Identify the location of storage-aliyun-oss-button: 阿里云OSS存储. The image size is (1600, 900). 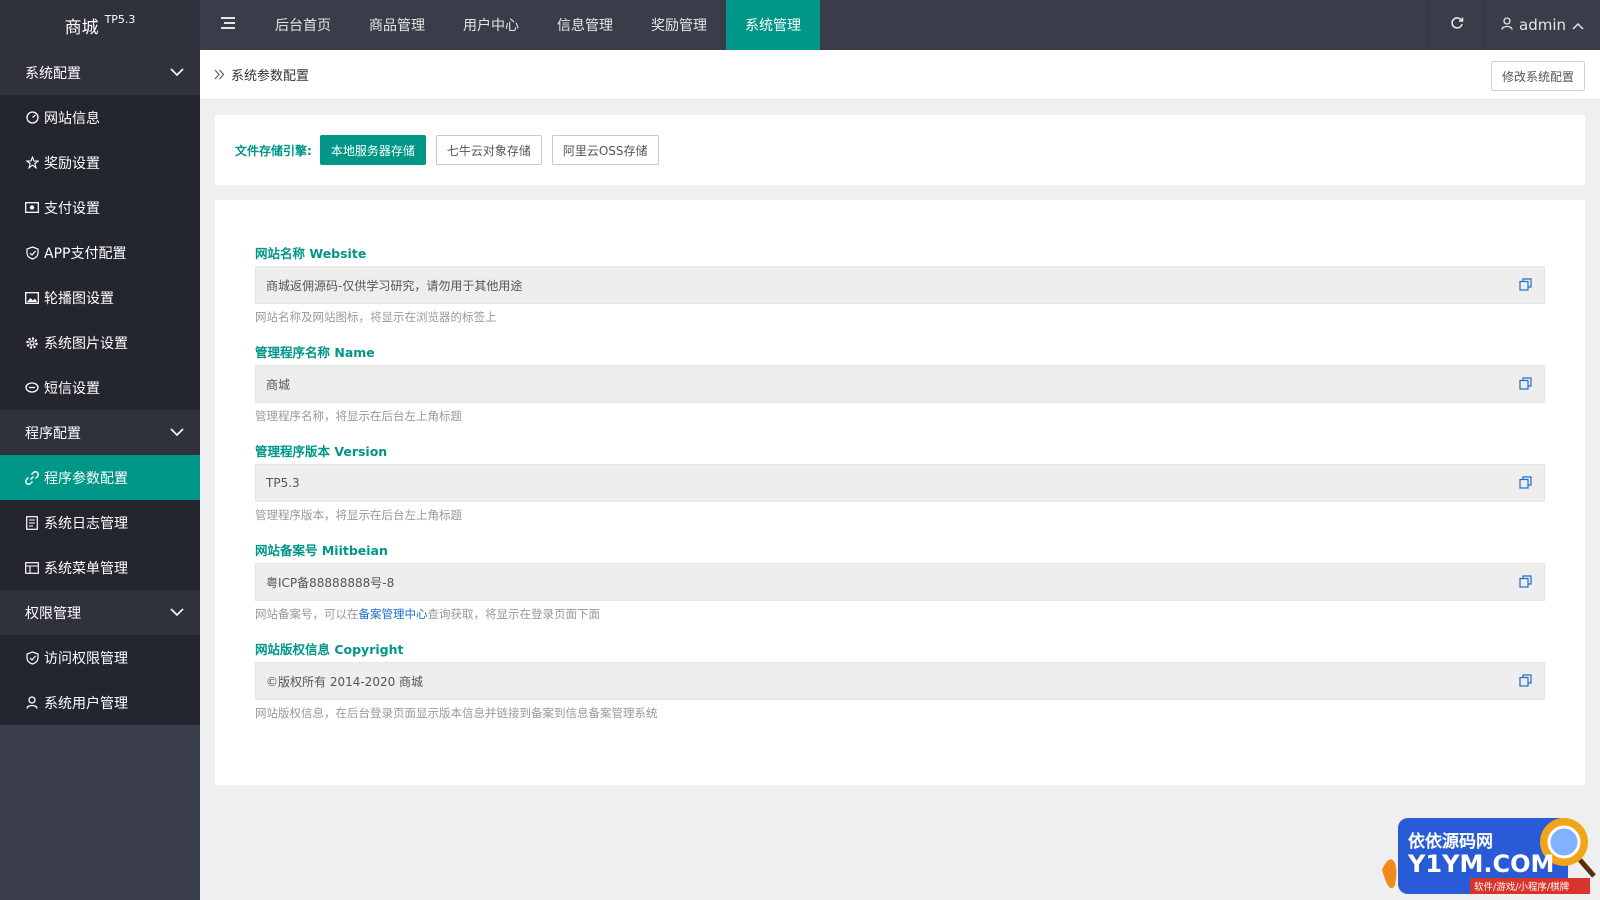
(605, 150).